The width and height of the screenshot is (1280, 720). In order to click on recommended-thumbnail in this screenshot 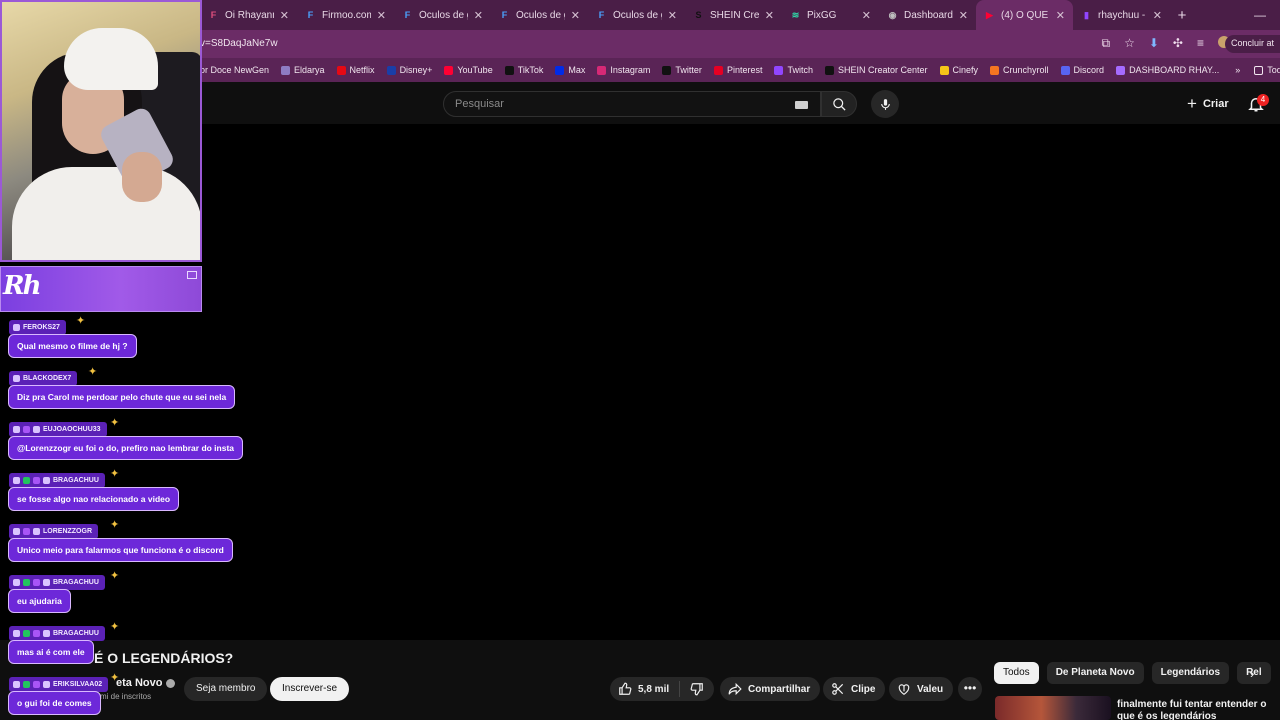, I will do `click(1053, 708)`.